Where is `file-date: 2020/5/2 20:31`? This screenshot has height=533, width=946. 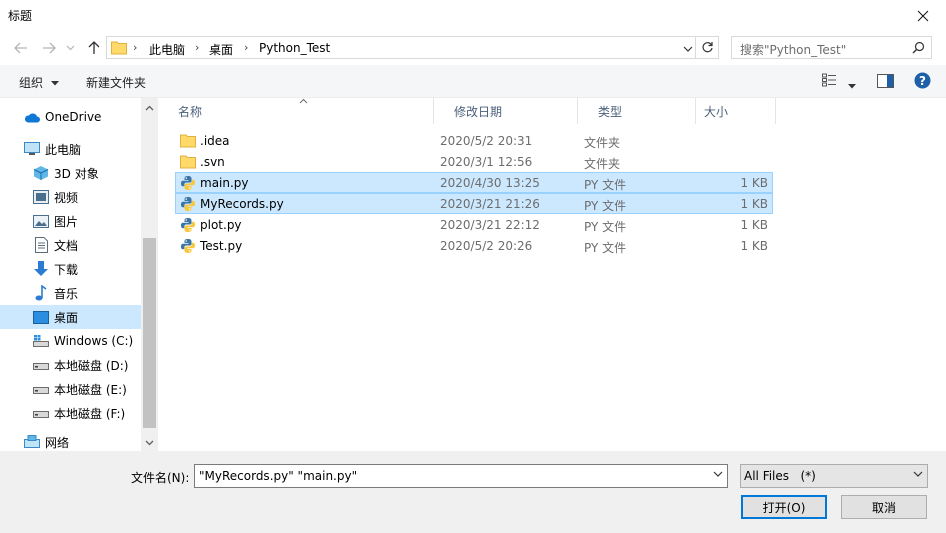
file-date: 2020/5/2 20:31 is located at coordinates (486, 141).